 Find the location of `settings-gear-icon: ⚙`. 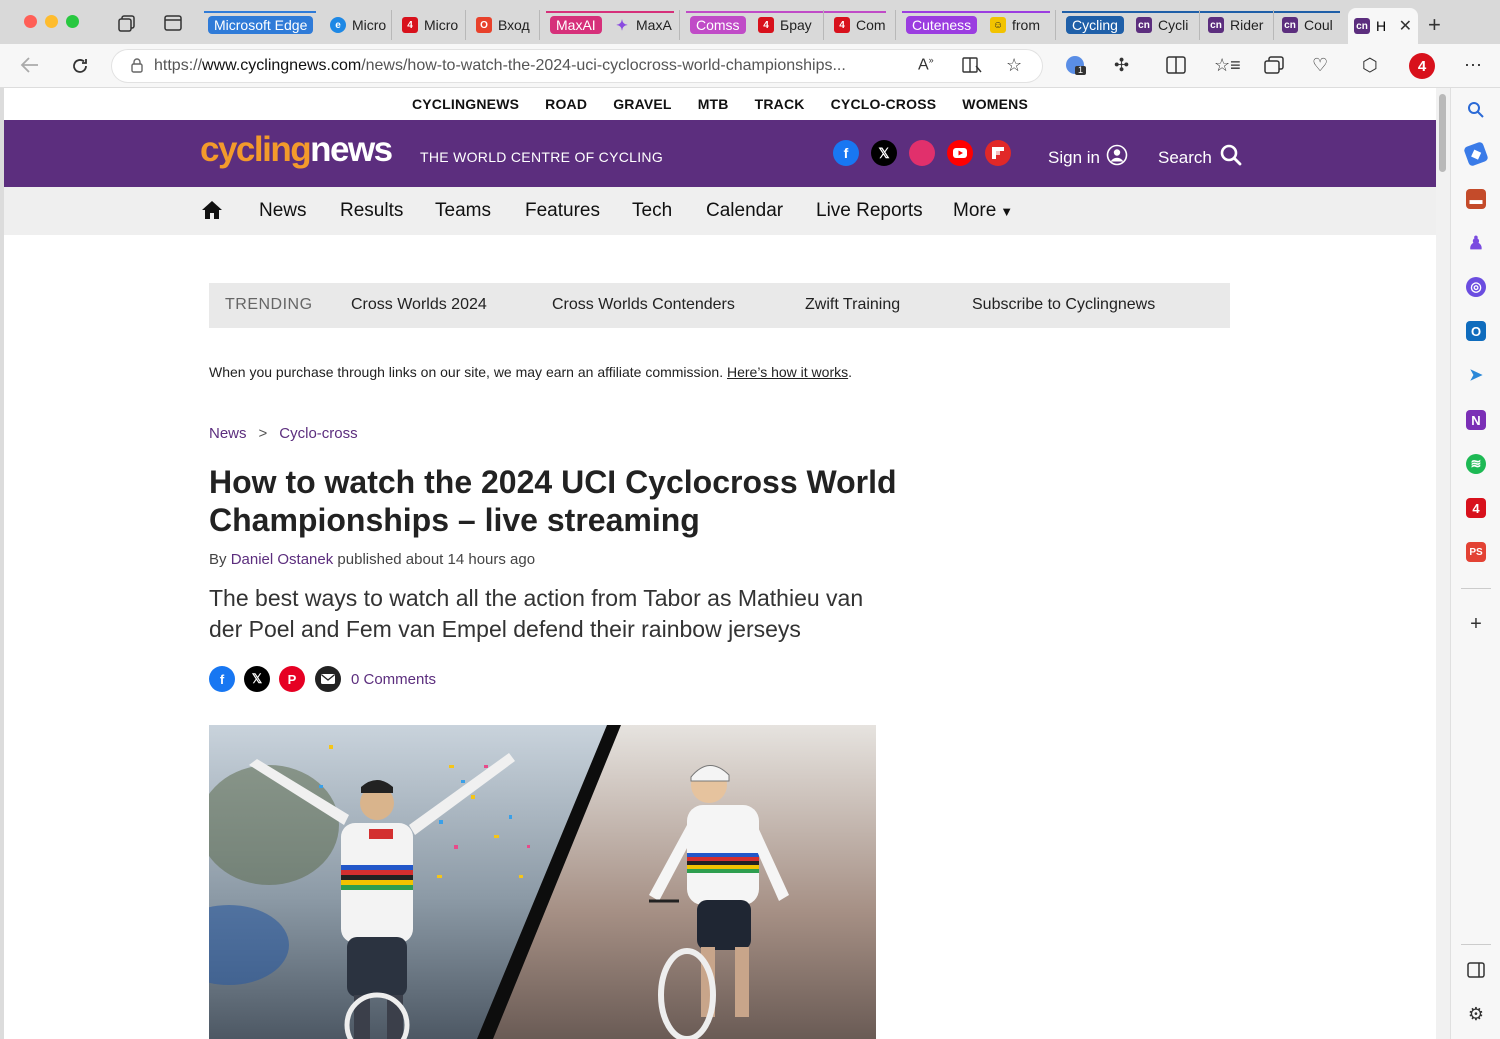

settings-gear-icon: ⚙ is located at coordinates (1476, 1014).